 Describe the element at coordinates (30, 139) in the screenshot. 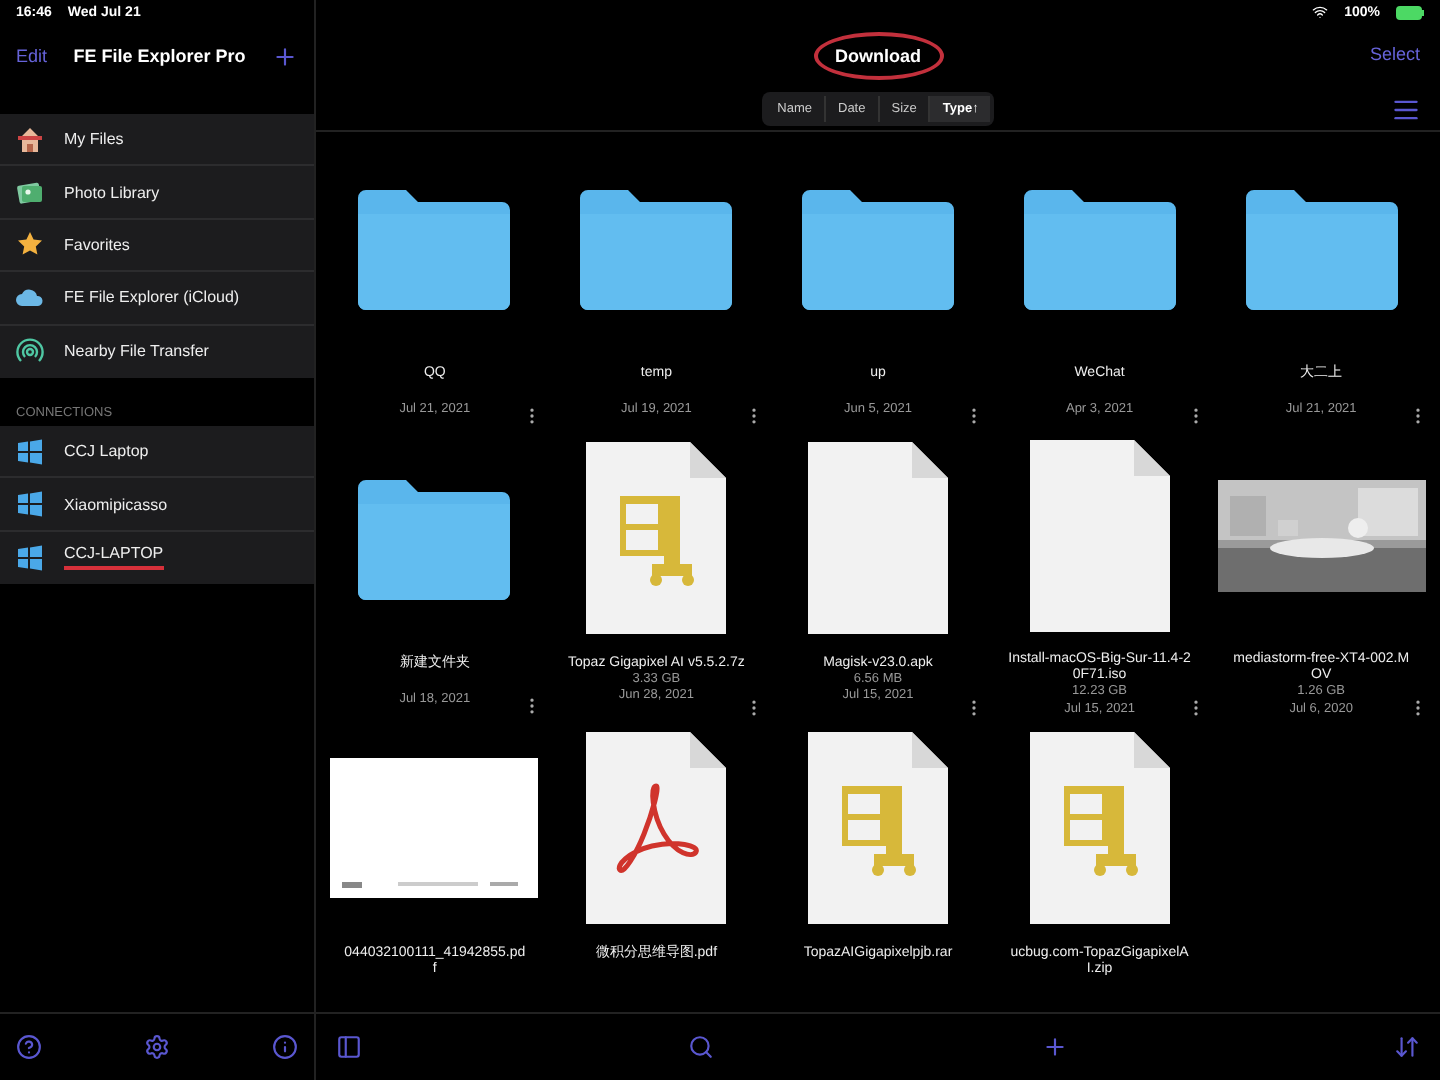

I see `house-icon` at that location.